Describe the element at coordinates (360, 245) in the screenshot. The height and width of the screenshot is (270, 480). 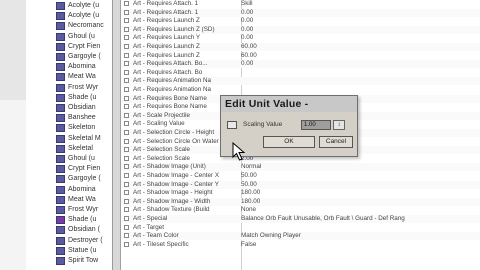
I see `field-value: False` at that location.